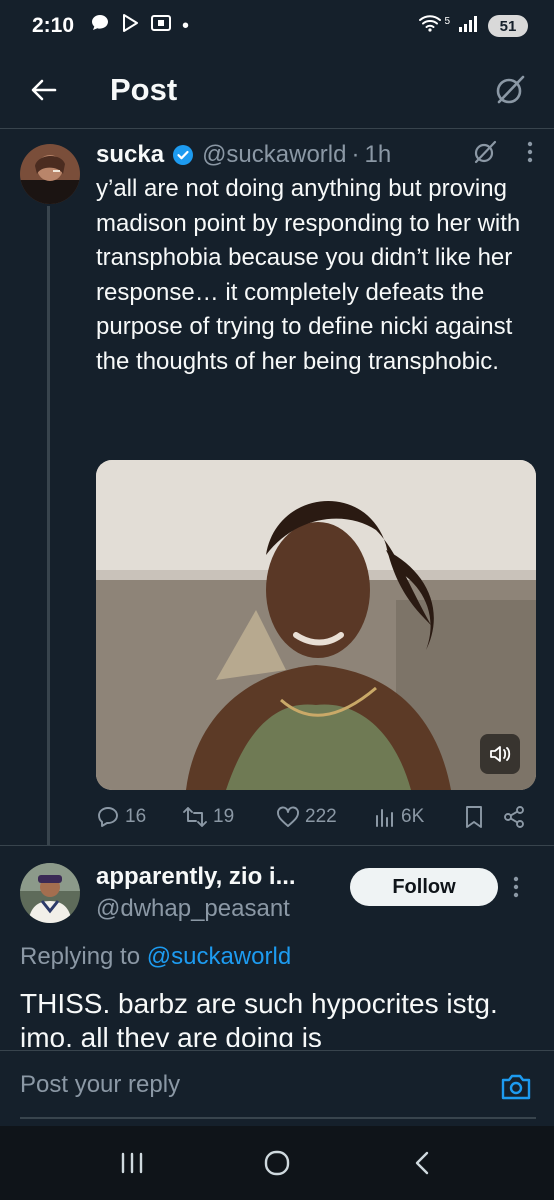 The width and height of the screenshot is (554, 1200). What do you see at coordinates (130, 26) in the screenshot?
I see `play-store-icon` at bounding box center [130, 26].